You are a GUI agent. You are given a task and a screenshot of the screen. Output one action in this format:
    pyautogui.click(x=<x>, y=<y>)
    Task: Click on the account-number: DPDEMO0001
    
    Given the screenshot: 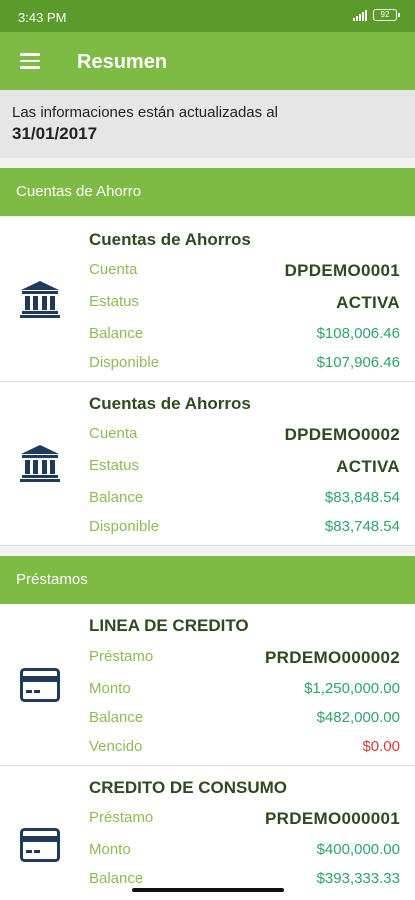 What is the action you would take?
    pyautogui.click(x=342, y=270)
    